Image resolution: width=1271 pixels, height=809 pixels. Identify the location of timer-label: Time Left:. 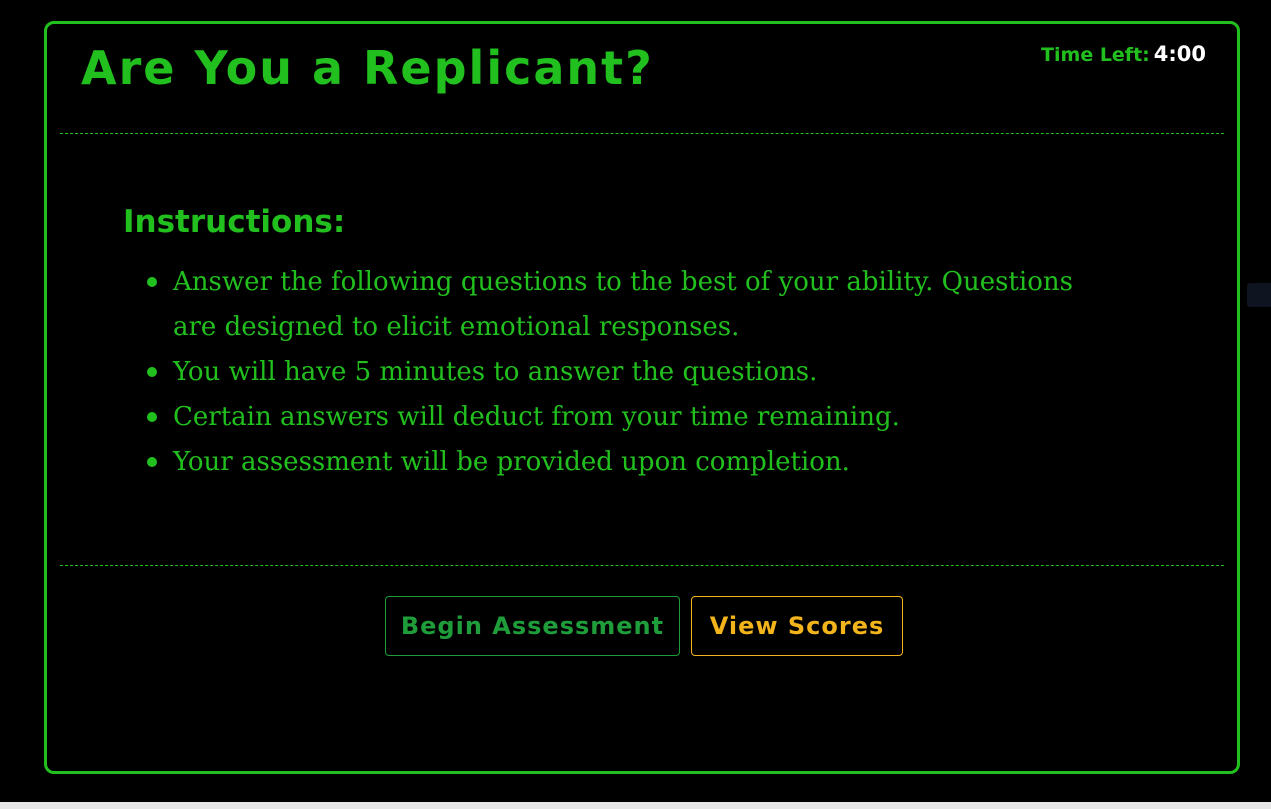
(1095, 55).